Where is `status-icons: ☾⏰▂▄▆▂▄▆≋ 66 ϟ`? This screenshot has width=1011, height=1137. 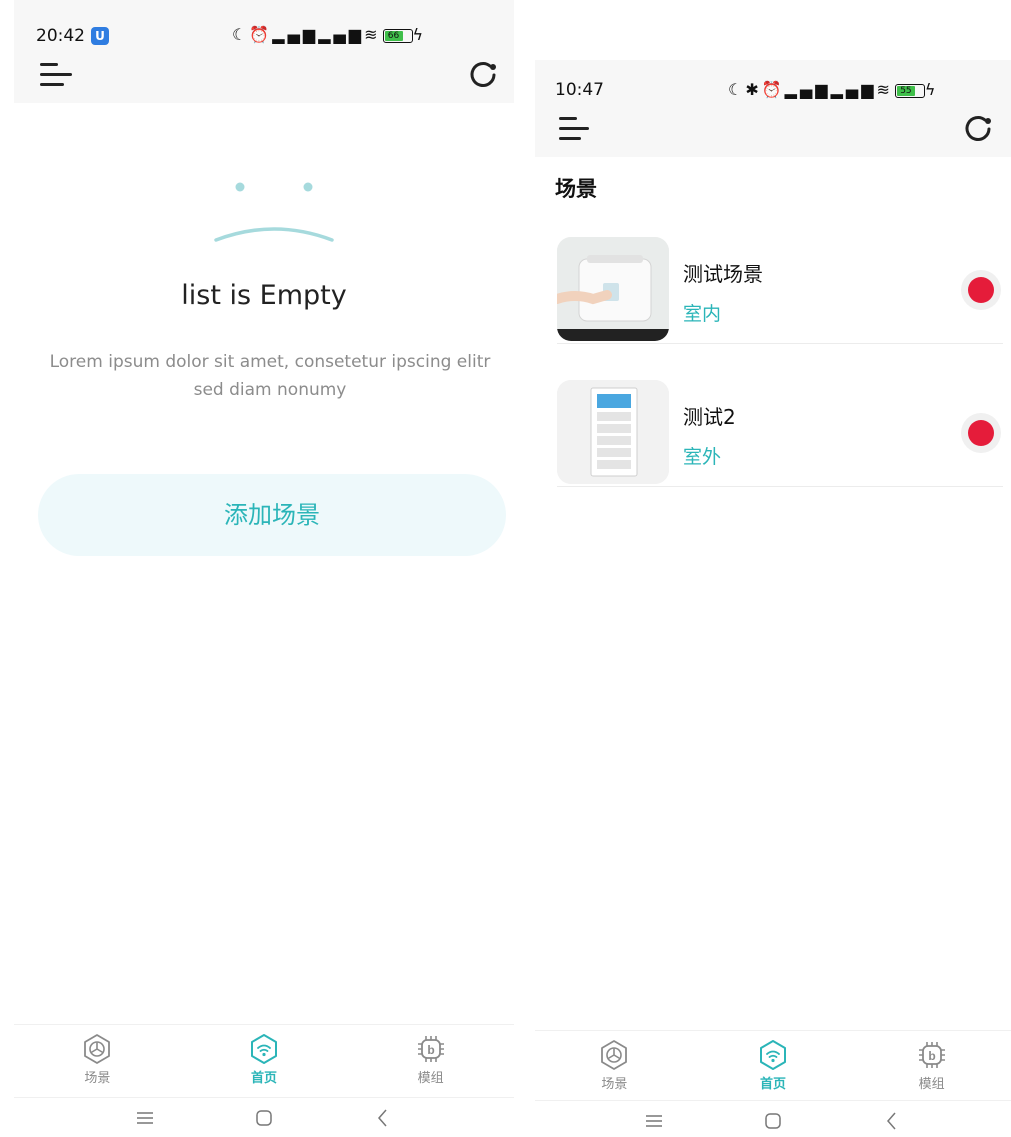 status-icons: ☾⏰▂▄▆▂▄▆≋ 66 ϟ is located at coordinates (329, 34).